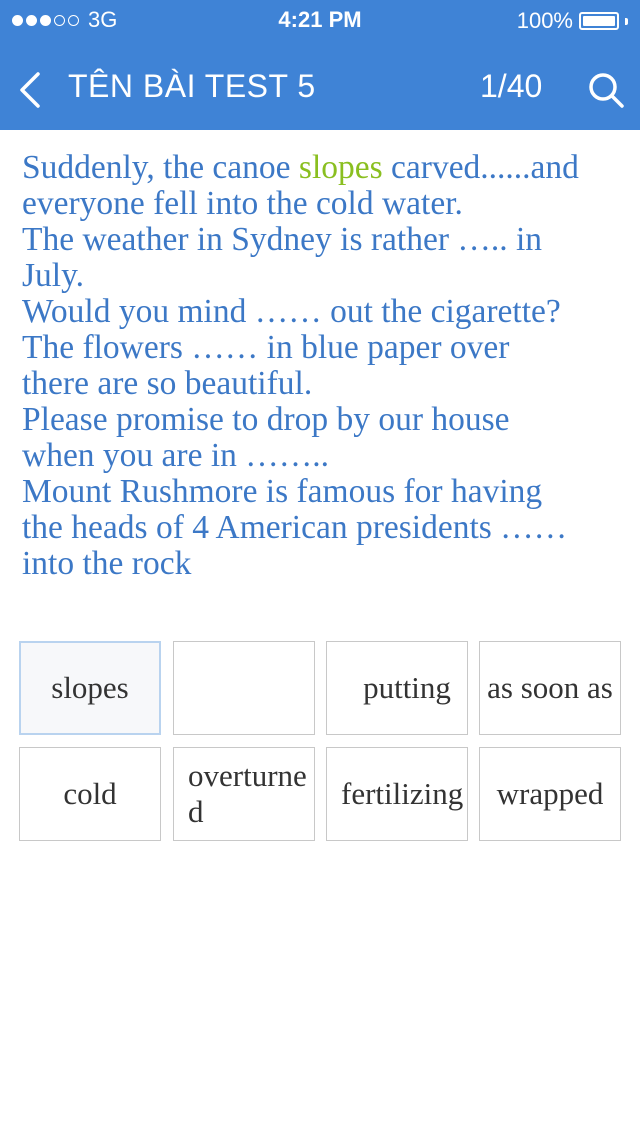 The width and height of the screenshot is (640, 1136). I want to click on word-tile-label: slopes, so click(90, 687).